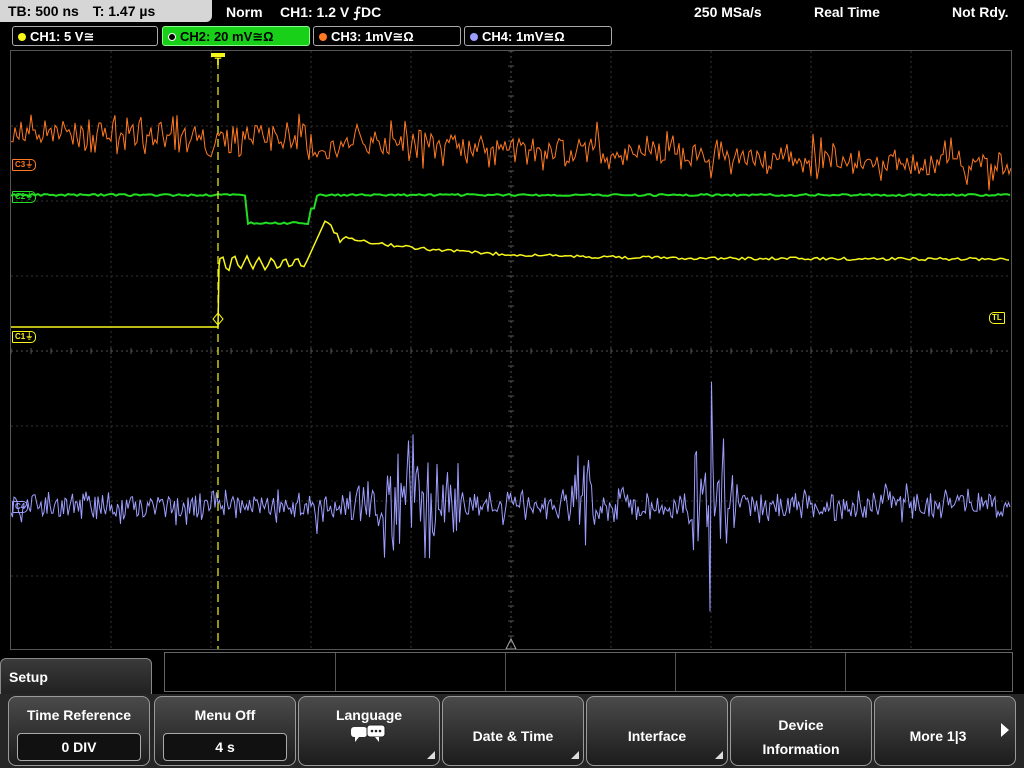 The image size is (1024, 768). What do you see at coordinates (227, 36) in the screenshot?
I see `ch2-label: CH2: 20 mV≅Ω` at bounding box center [227, 36].